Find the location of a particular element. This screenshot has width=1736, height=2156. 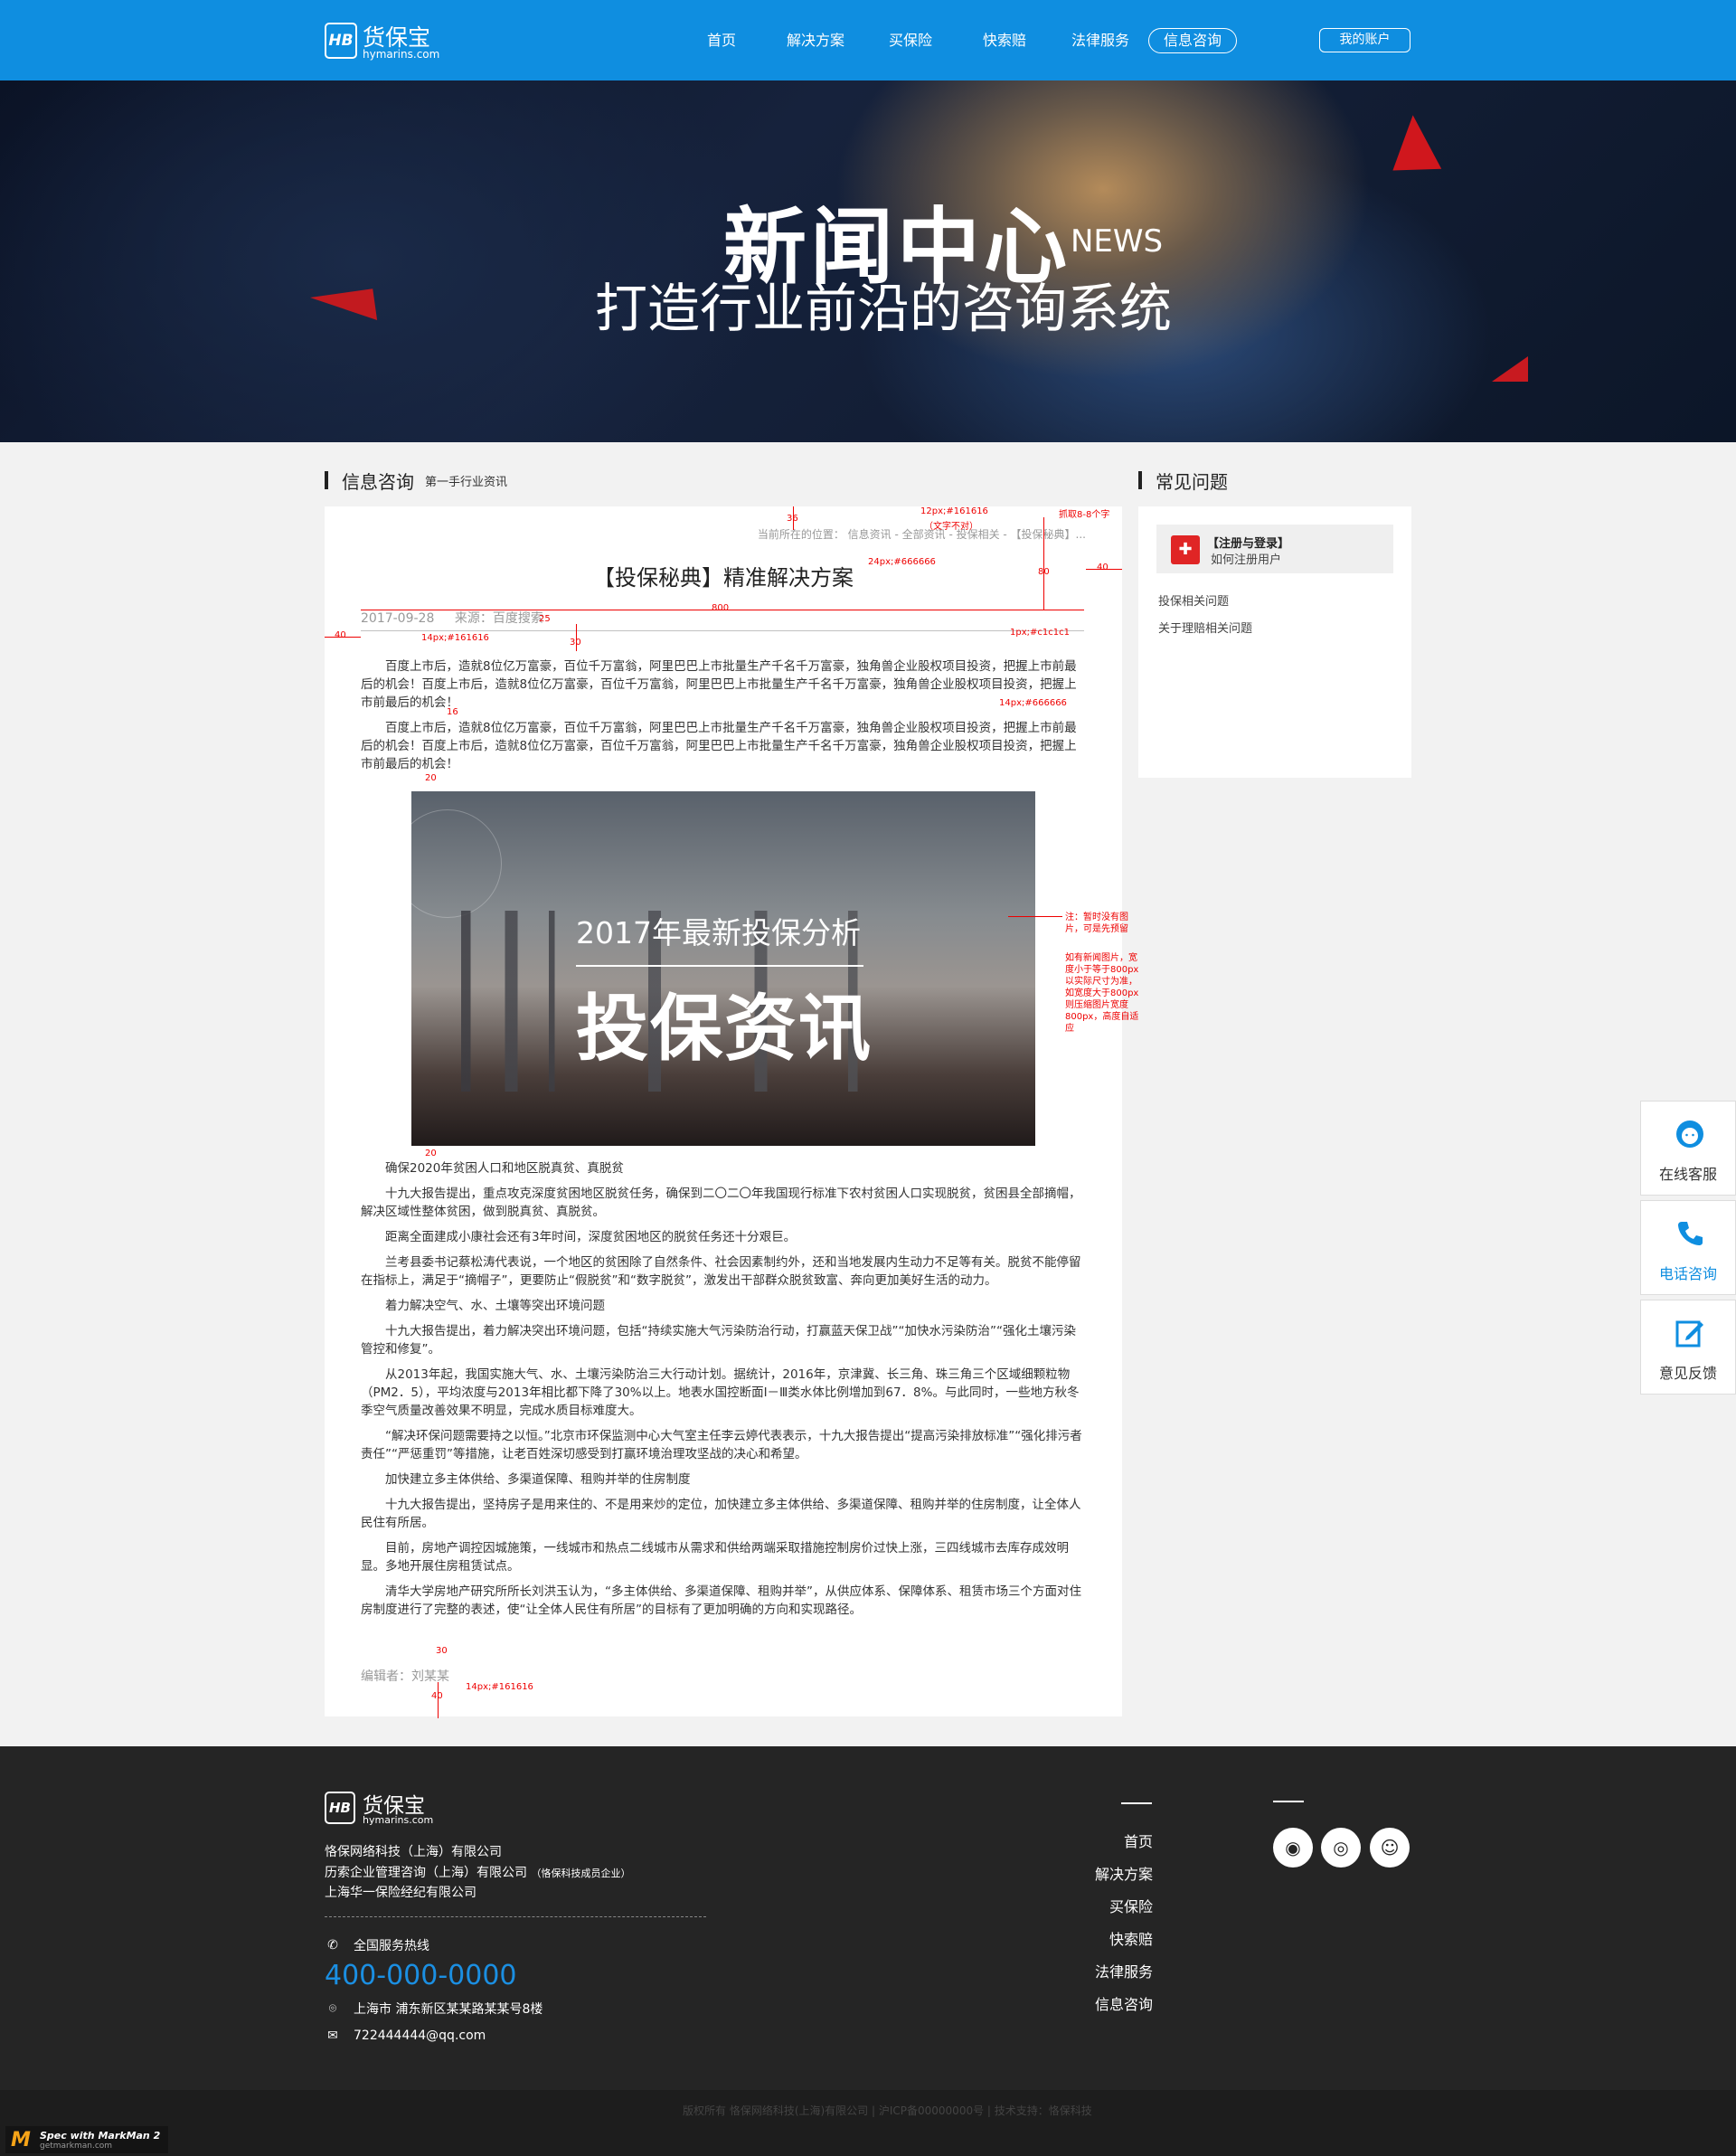

wechat-icon: ◎ is located at coordinates (1341, 1848).